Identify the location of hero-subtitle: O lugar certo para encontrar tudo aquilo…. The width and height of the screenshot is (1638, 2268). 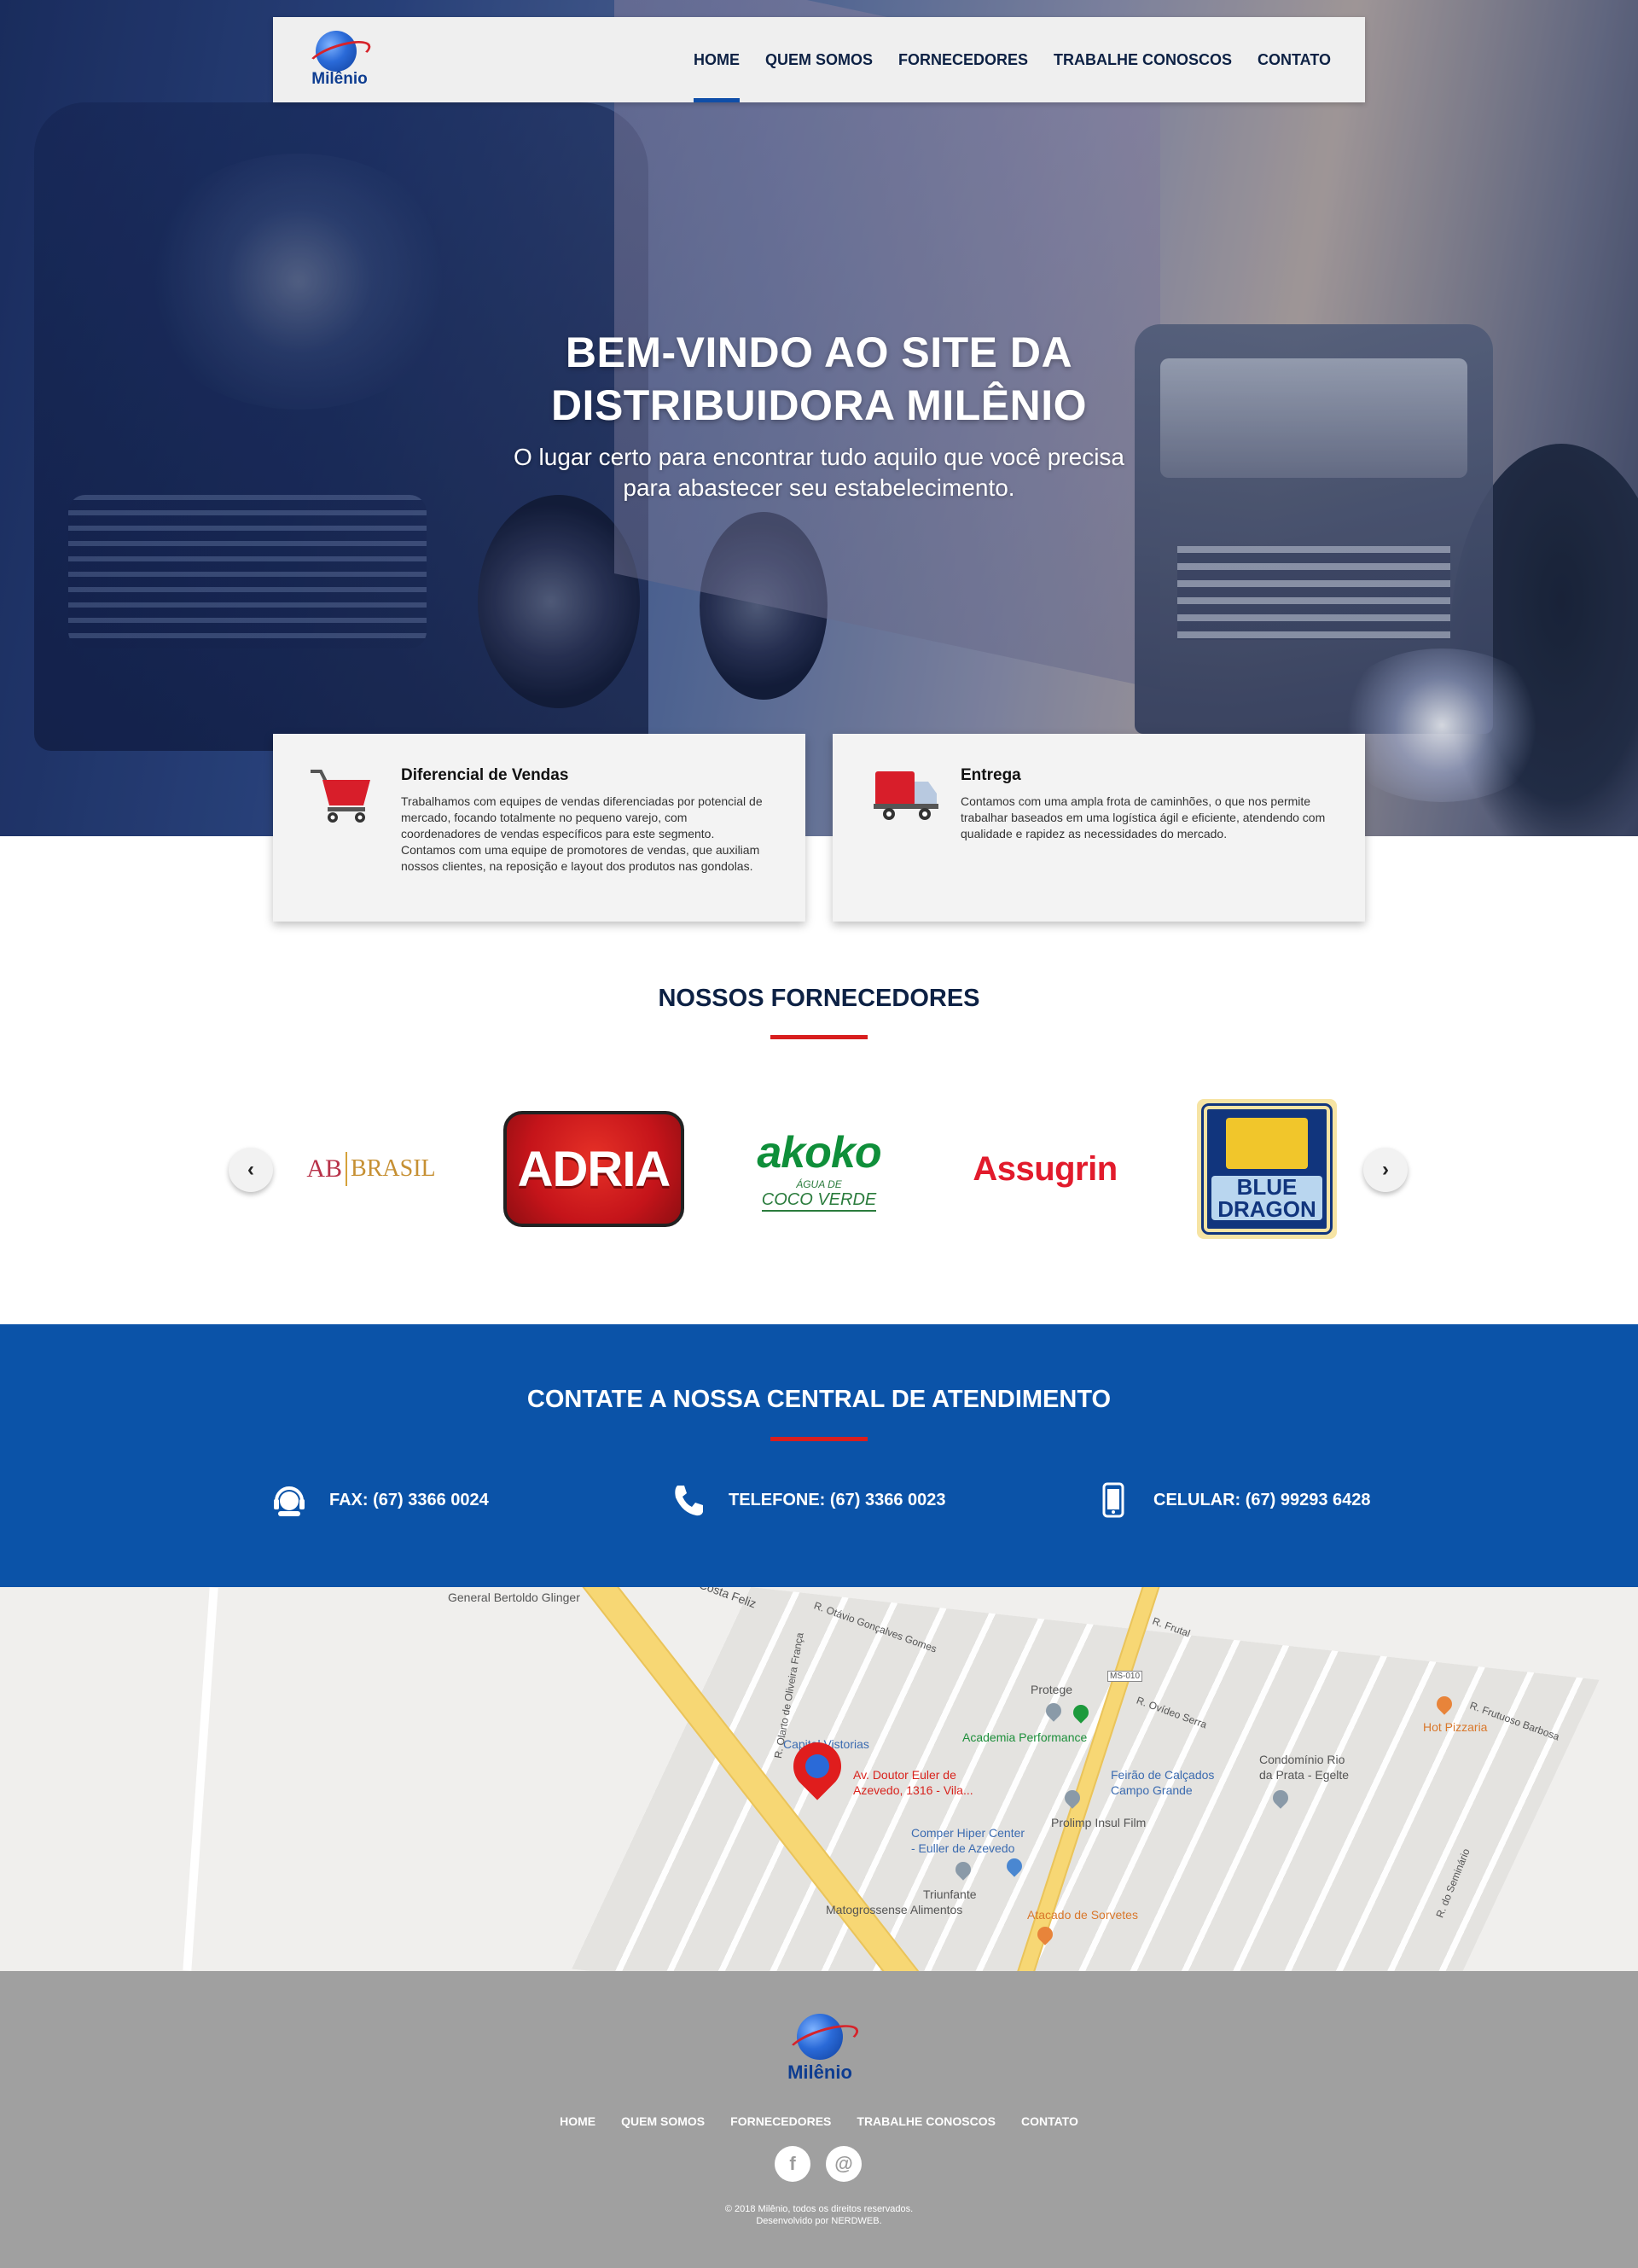
(819, 472).